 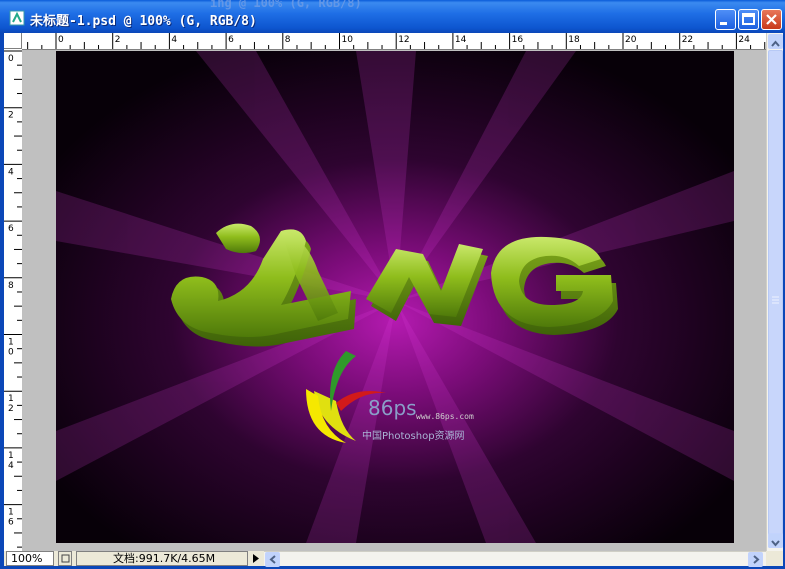 I want to click on scroll-thumb, so click(x=775, y=299).